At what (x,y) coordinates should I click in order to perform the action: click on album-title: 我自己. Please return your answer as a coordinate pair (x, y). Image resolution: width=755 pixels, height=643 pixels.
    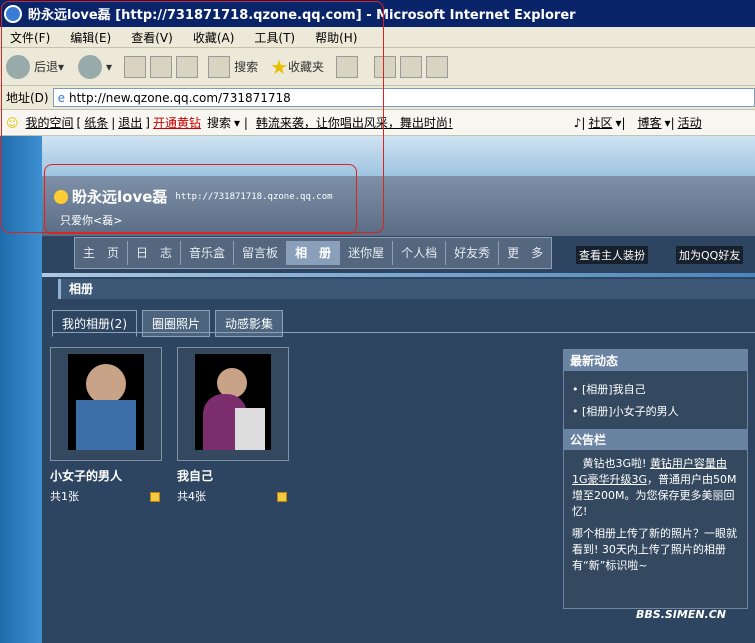
    Looking at the image, I should click on (195, 475).